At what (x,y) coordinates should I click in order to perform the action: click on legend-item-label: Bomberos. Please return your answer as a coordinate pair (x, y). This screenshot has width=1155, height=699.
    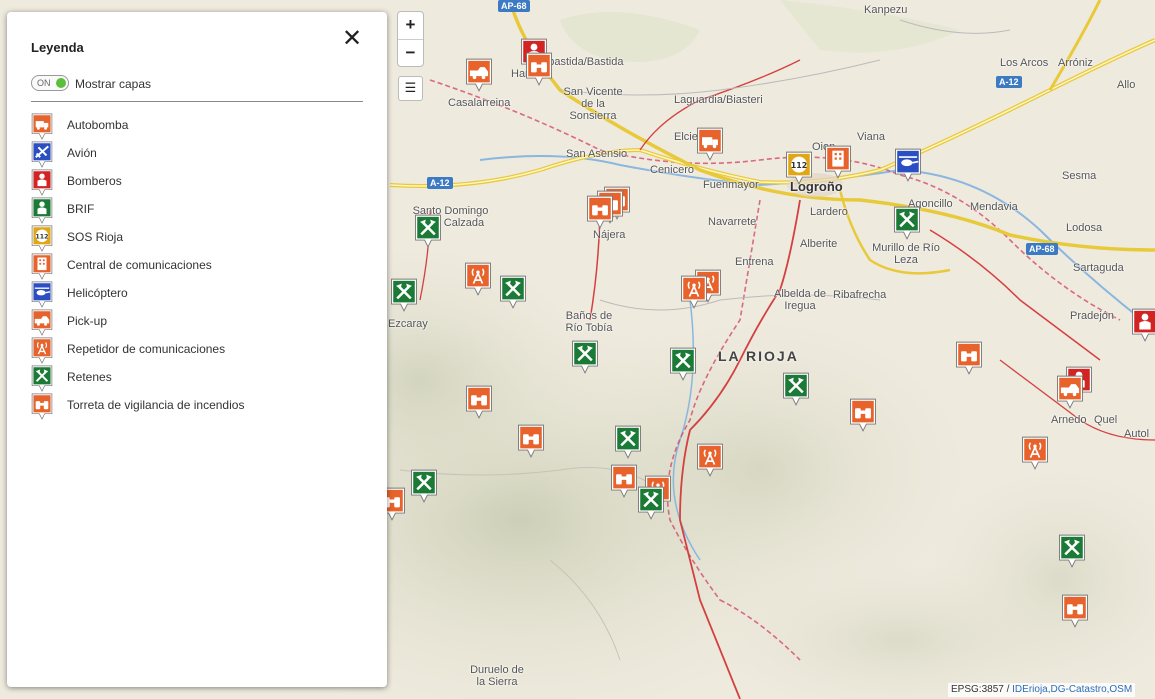
    Looking at the image, I should click on (94, 181).